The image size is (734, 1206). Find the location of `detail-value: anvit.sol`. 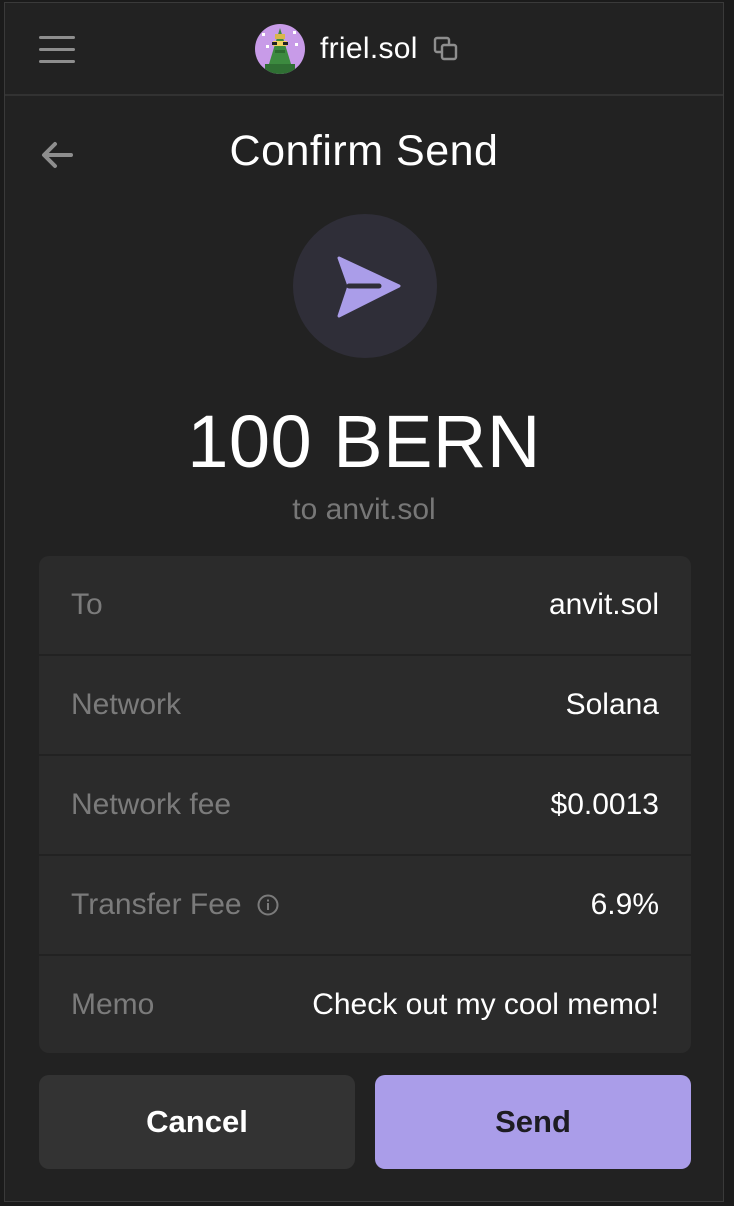

detail-value: anvit.sol is located at coordinates (603, 604).